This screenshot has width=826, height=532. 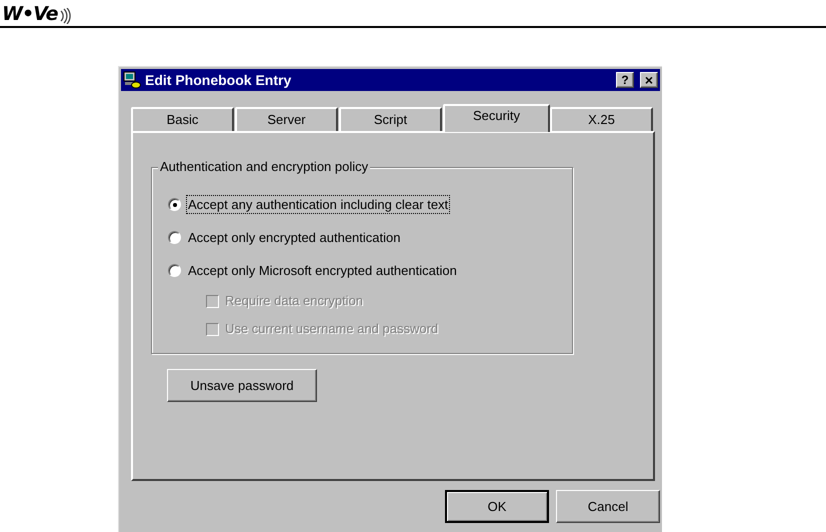 What do you see at coordinates (286, 119) in the screenshot?
I see `tab: Server` at bounding box center [286, 119].